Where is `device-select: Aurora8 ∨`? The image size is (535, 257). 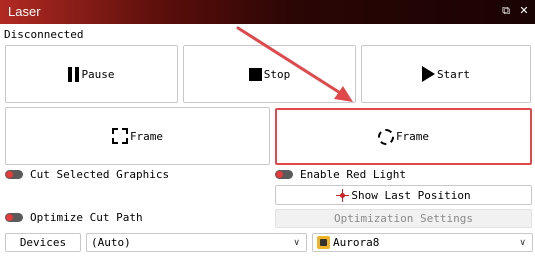 device-select: Aurora8 ∨ is located at coordinates (422, 242).